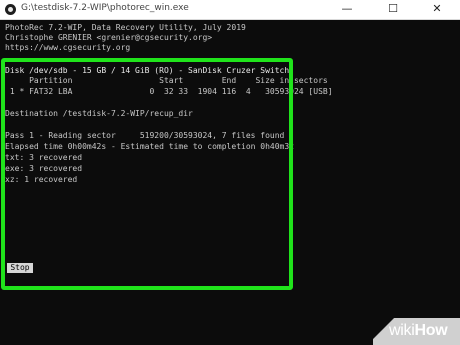 This screenshot has height=345, width=460. Describe the element at coordinates (437, 9) in the screenshot. I see `close-button: ✕` at that location.